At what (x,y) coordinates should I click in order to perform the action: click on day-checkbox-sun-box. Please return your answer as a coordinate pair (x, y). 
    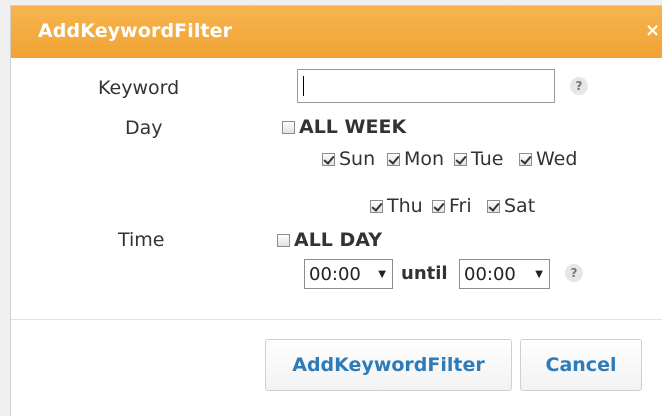
    Looking at the image, I should click on (328, 159).